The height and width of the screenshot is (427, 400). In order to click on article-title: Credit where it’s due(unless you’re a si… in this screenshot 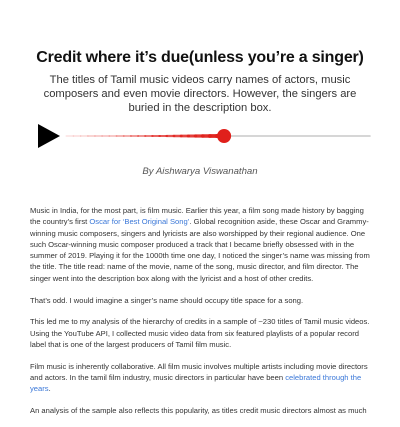, I will do `click(200, 57)`.